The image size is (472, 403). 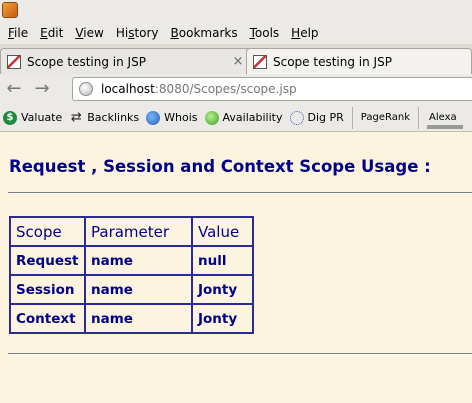 I want to click on tab-1: Scope testing in JSP ×, so click(x=126, y=61).